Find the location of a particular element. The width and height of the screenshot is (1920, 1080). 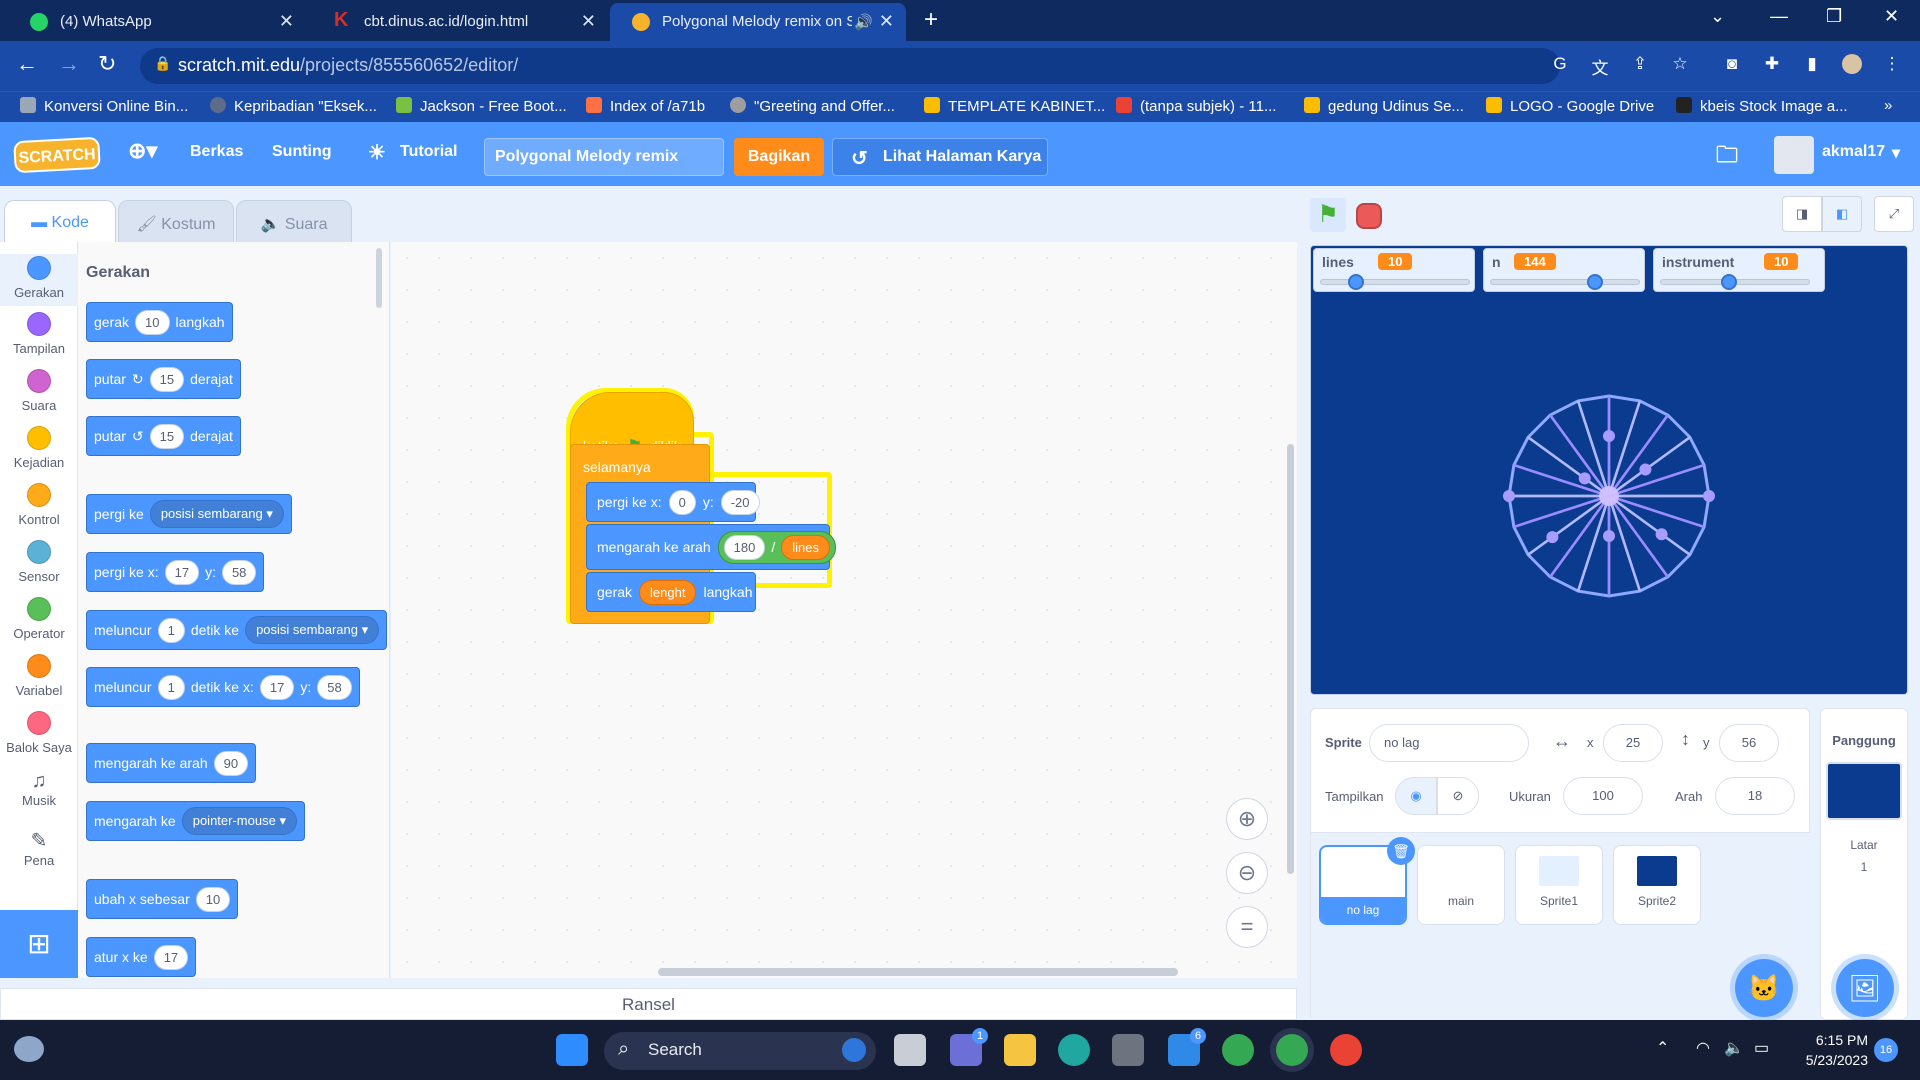

zoom-out-button: ⊖ is located at coordinates (1247, 873).